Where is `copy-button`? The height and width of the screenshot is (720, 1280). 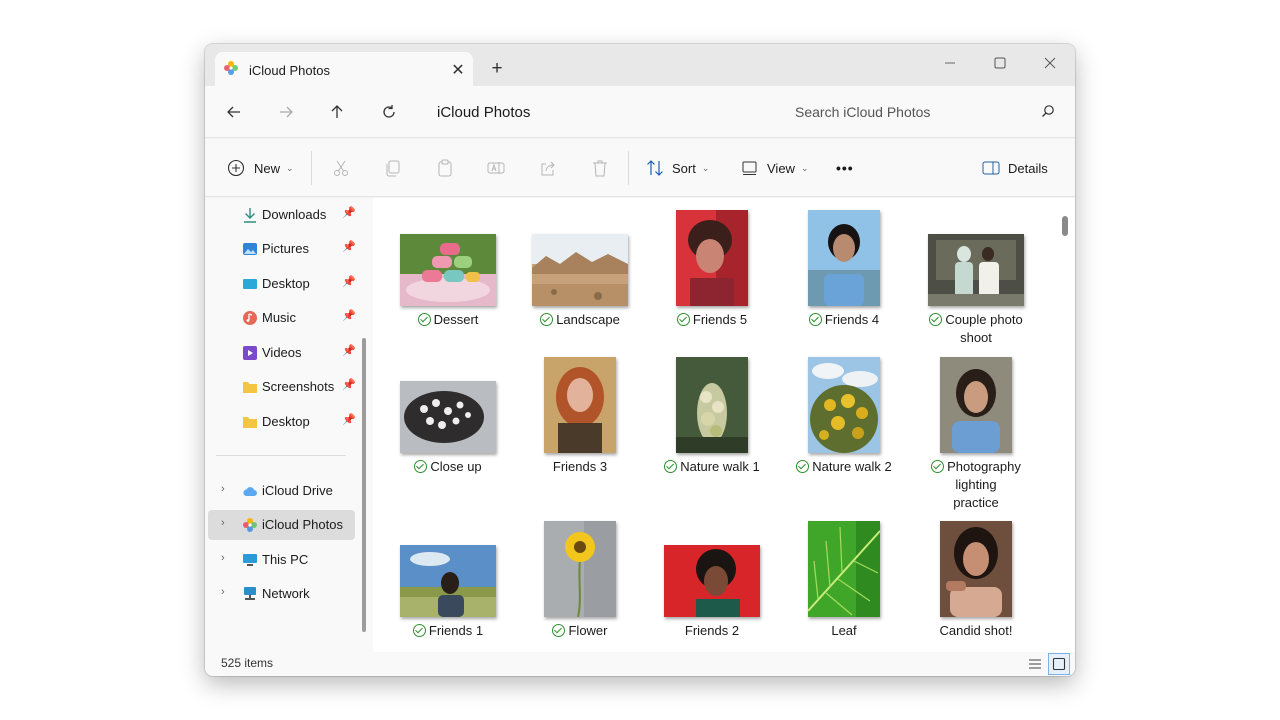
copy-button is located at coordinates (393, 168).